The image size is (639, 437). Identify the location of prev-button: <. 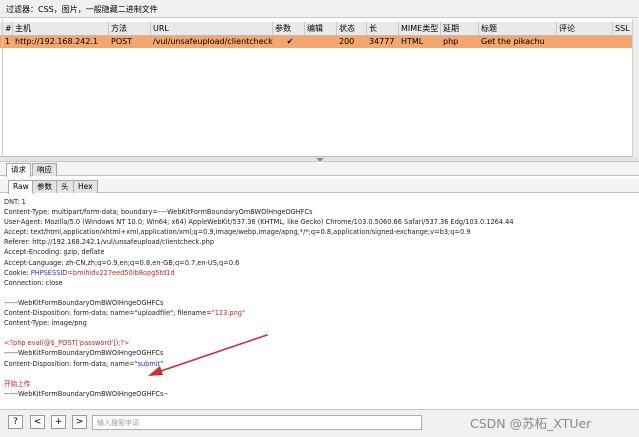
(37, 422).